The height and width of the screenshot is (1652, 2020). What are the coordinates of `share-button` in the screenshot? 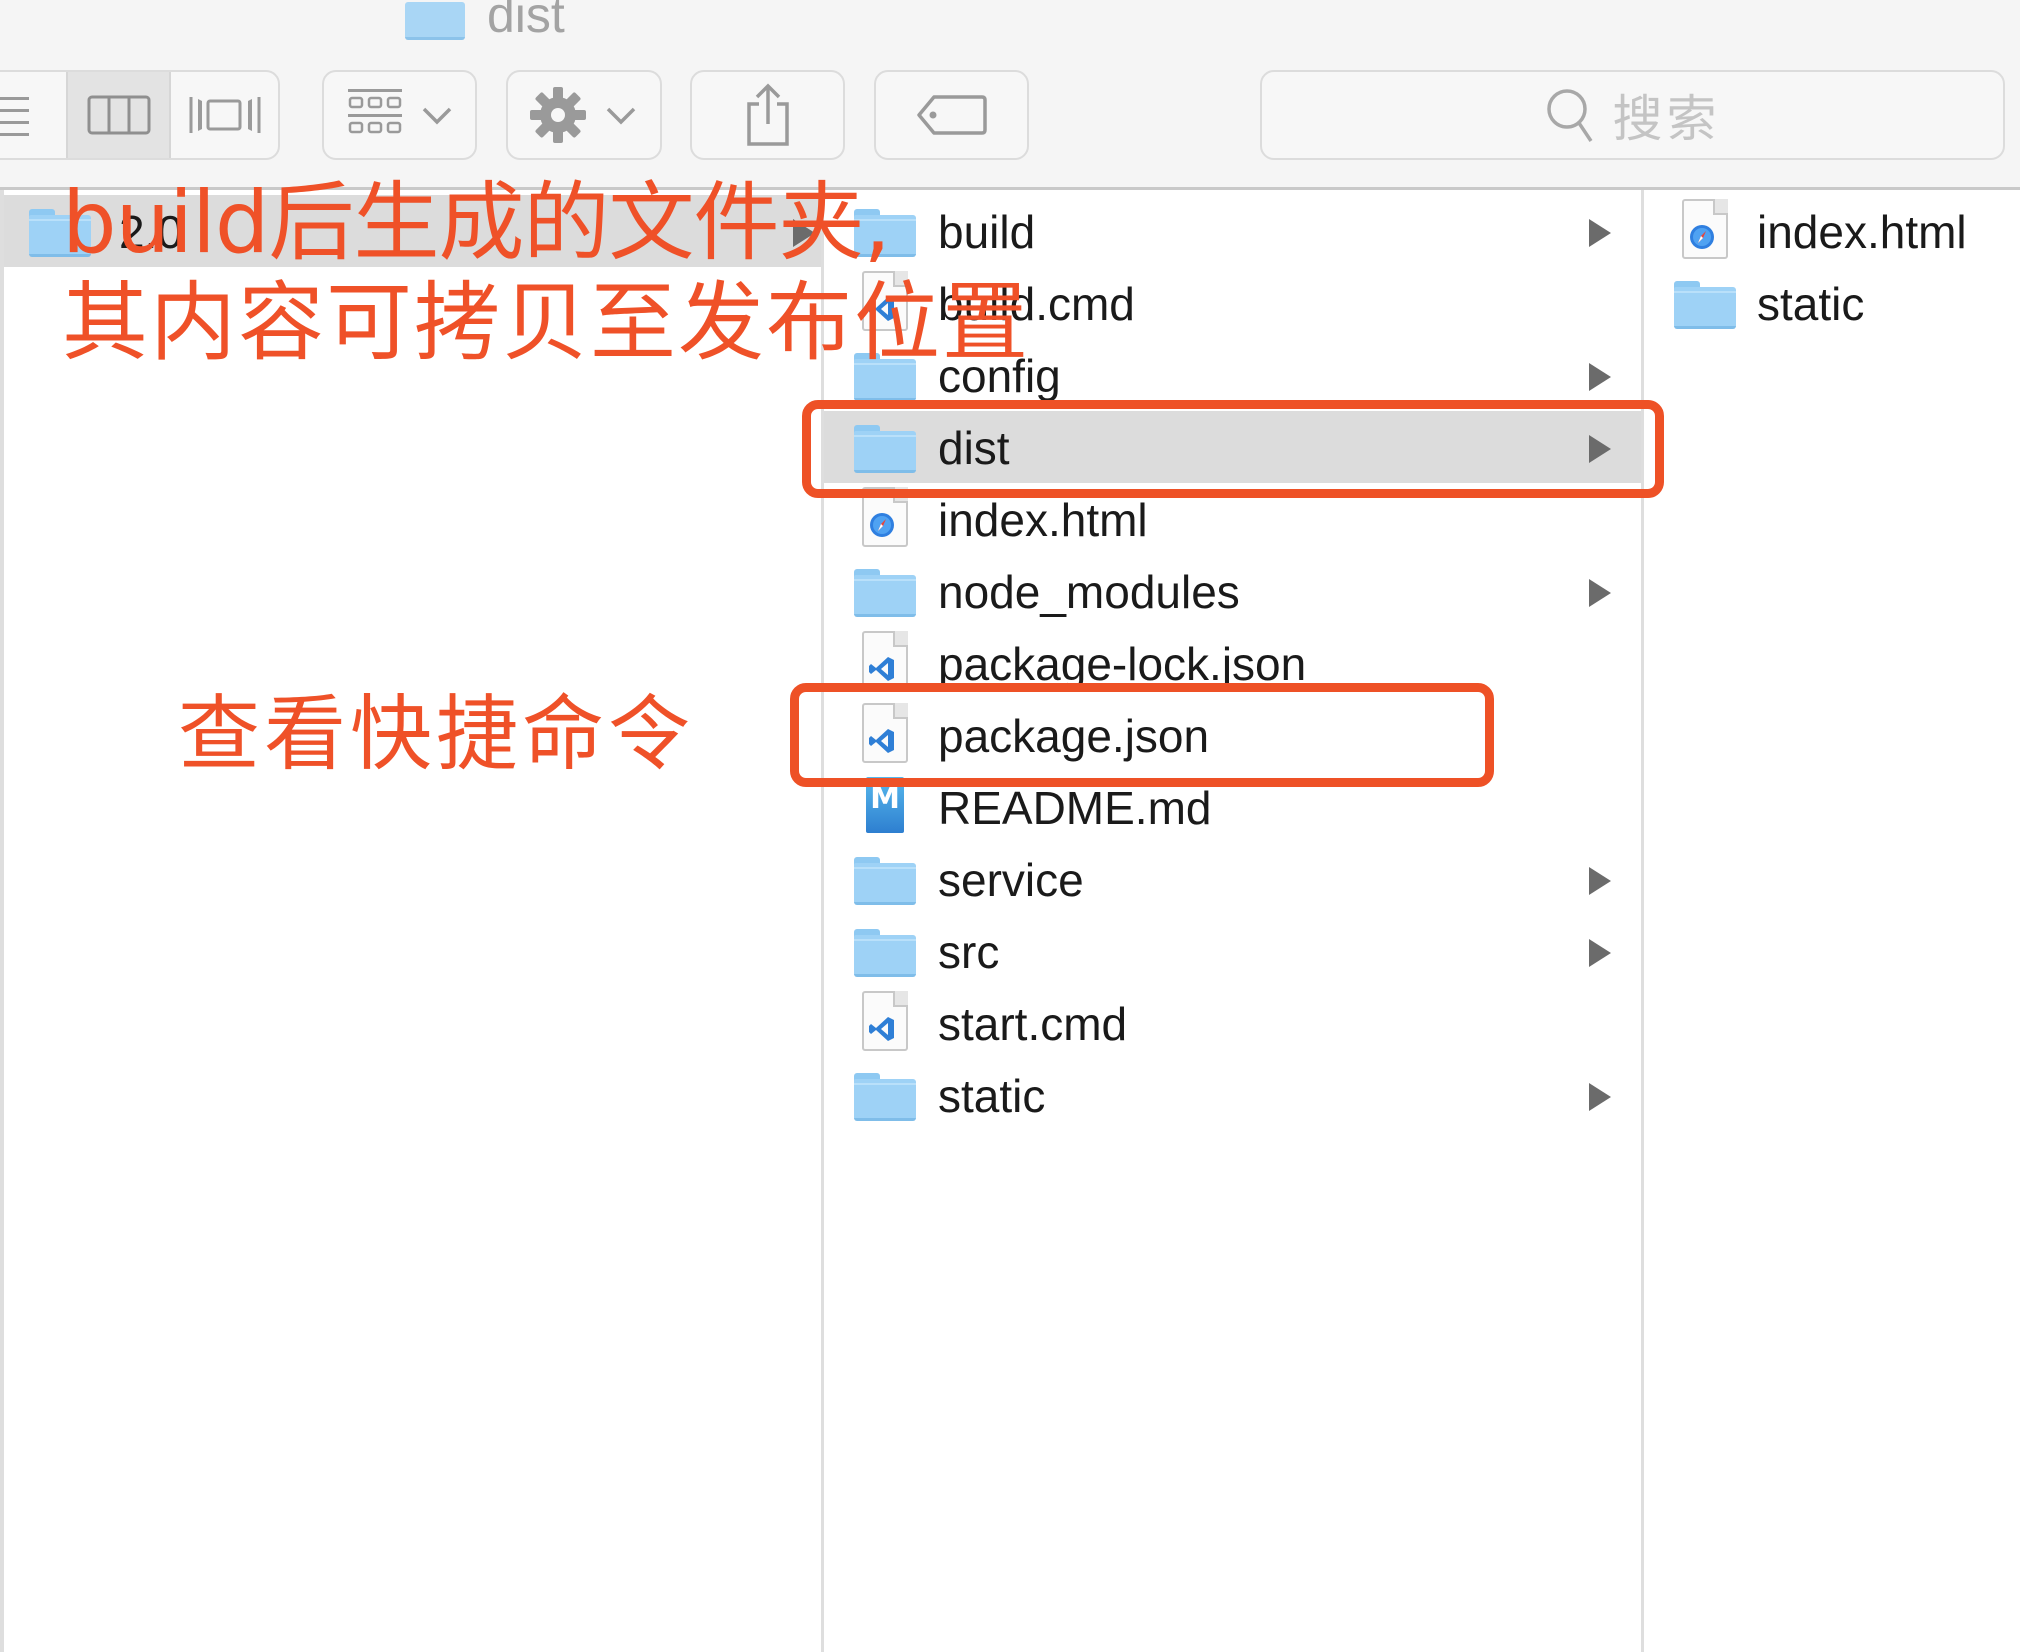 It's located at (767, 115).